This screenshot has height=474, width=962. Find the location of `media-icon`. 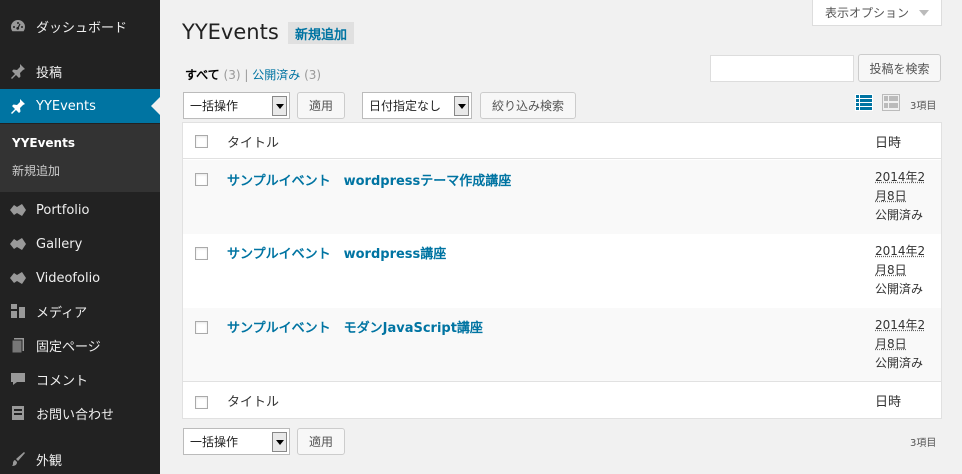

media-icon is located at coordinates (18, 311).